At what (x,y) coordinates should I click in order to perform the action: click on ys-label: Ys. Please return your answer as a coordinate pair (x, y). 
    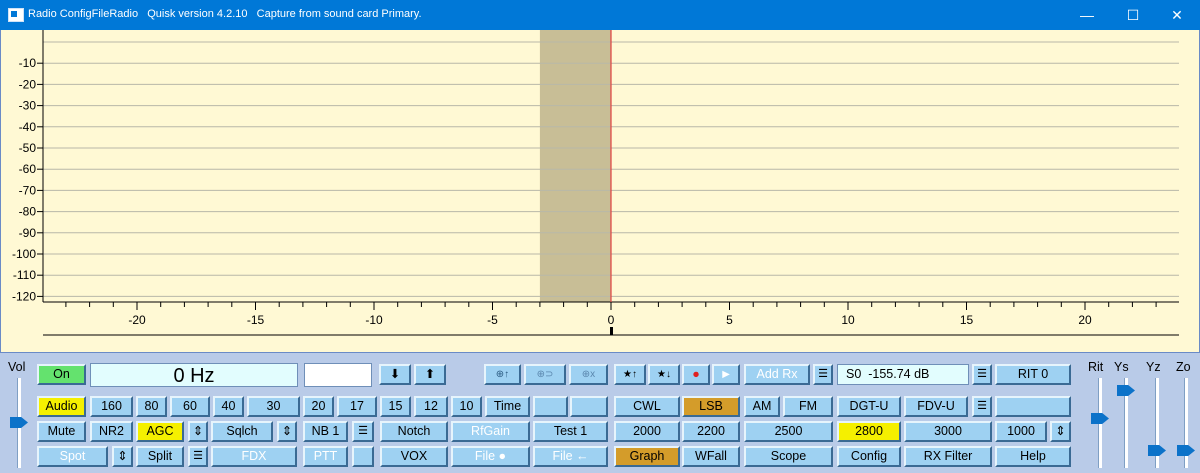
    Looking at the image, I should click on (1121, 367).